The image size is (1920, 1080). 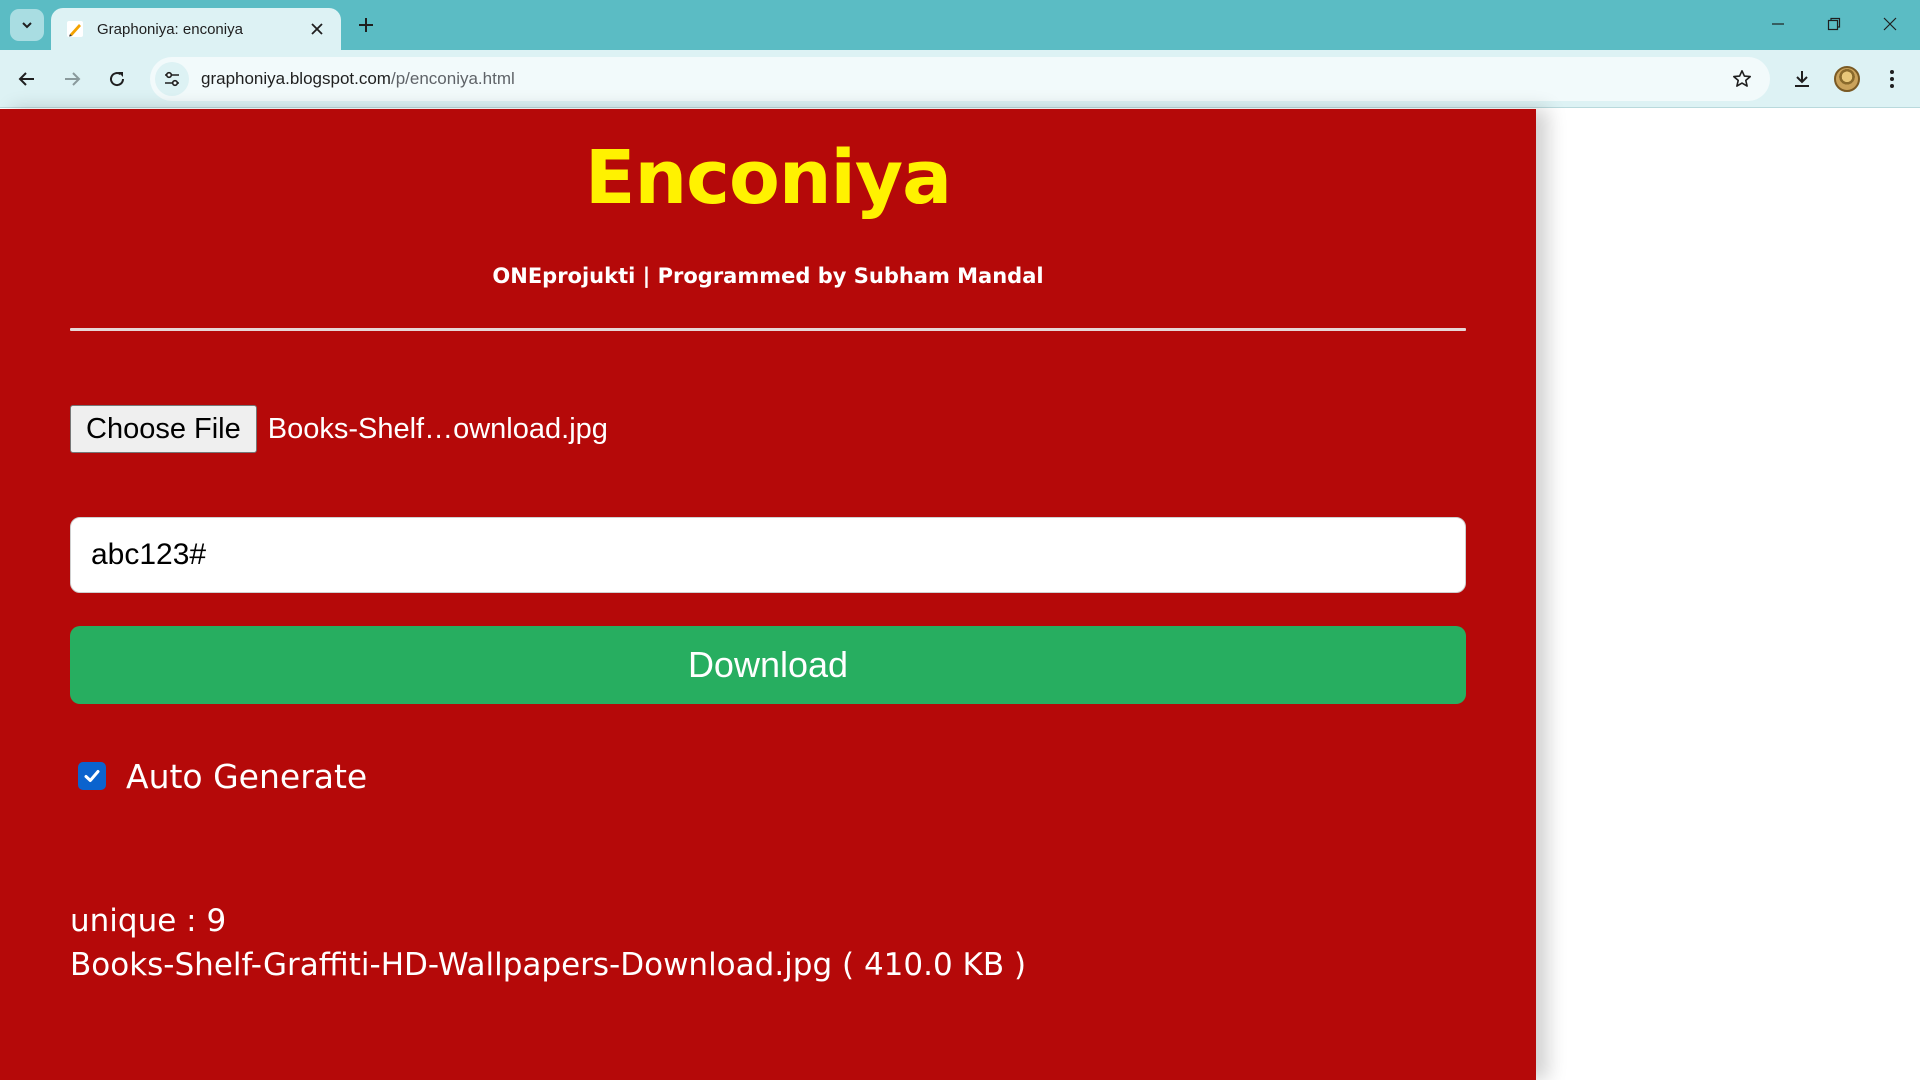 I want to click on arrow-left-icon, so click(x=27, y=79).